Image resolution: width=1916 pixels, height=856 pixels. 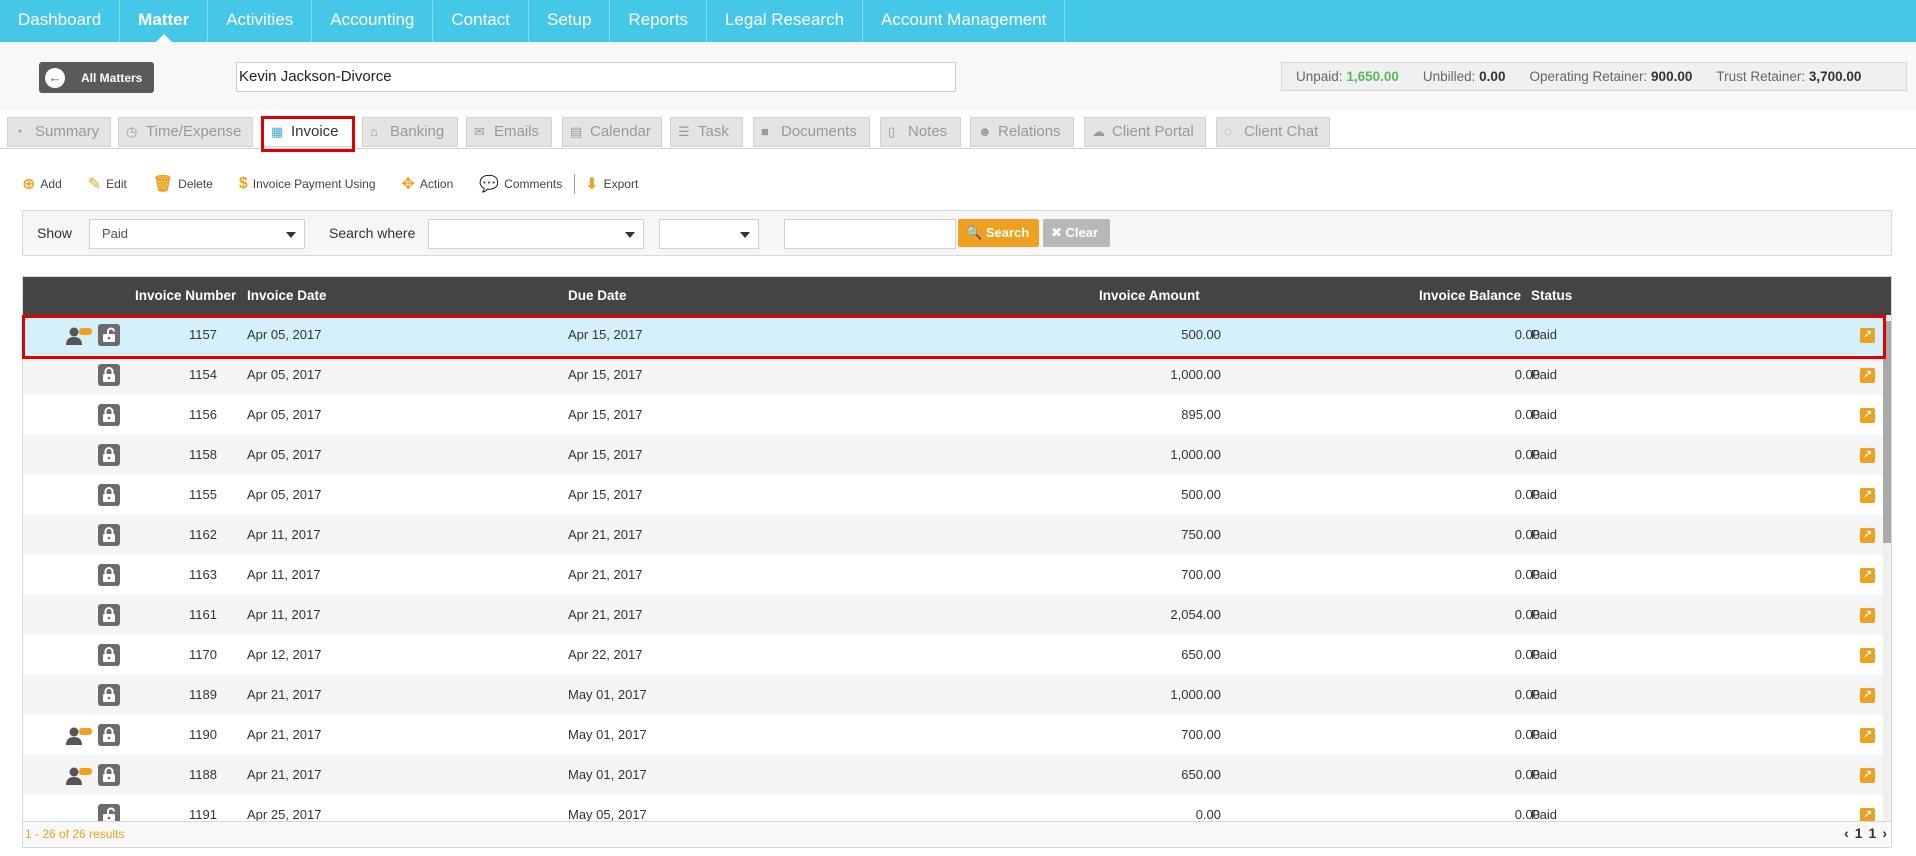 I want to click on search-button: 🔍 Search, so click(x=998, y=233).